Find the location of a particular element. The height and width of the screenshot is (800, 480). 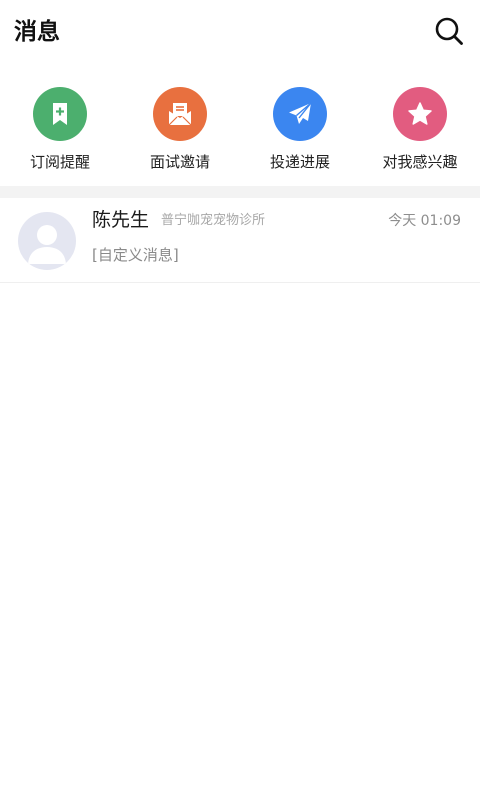

quick-action-subscription: 订阅提醒 is located at coordinates (60, 134).